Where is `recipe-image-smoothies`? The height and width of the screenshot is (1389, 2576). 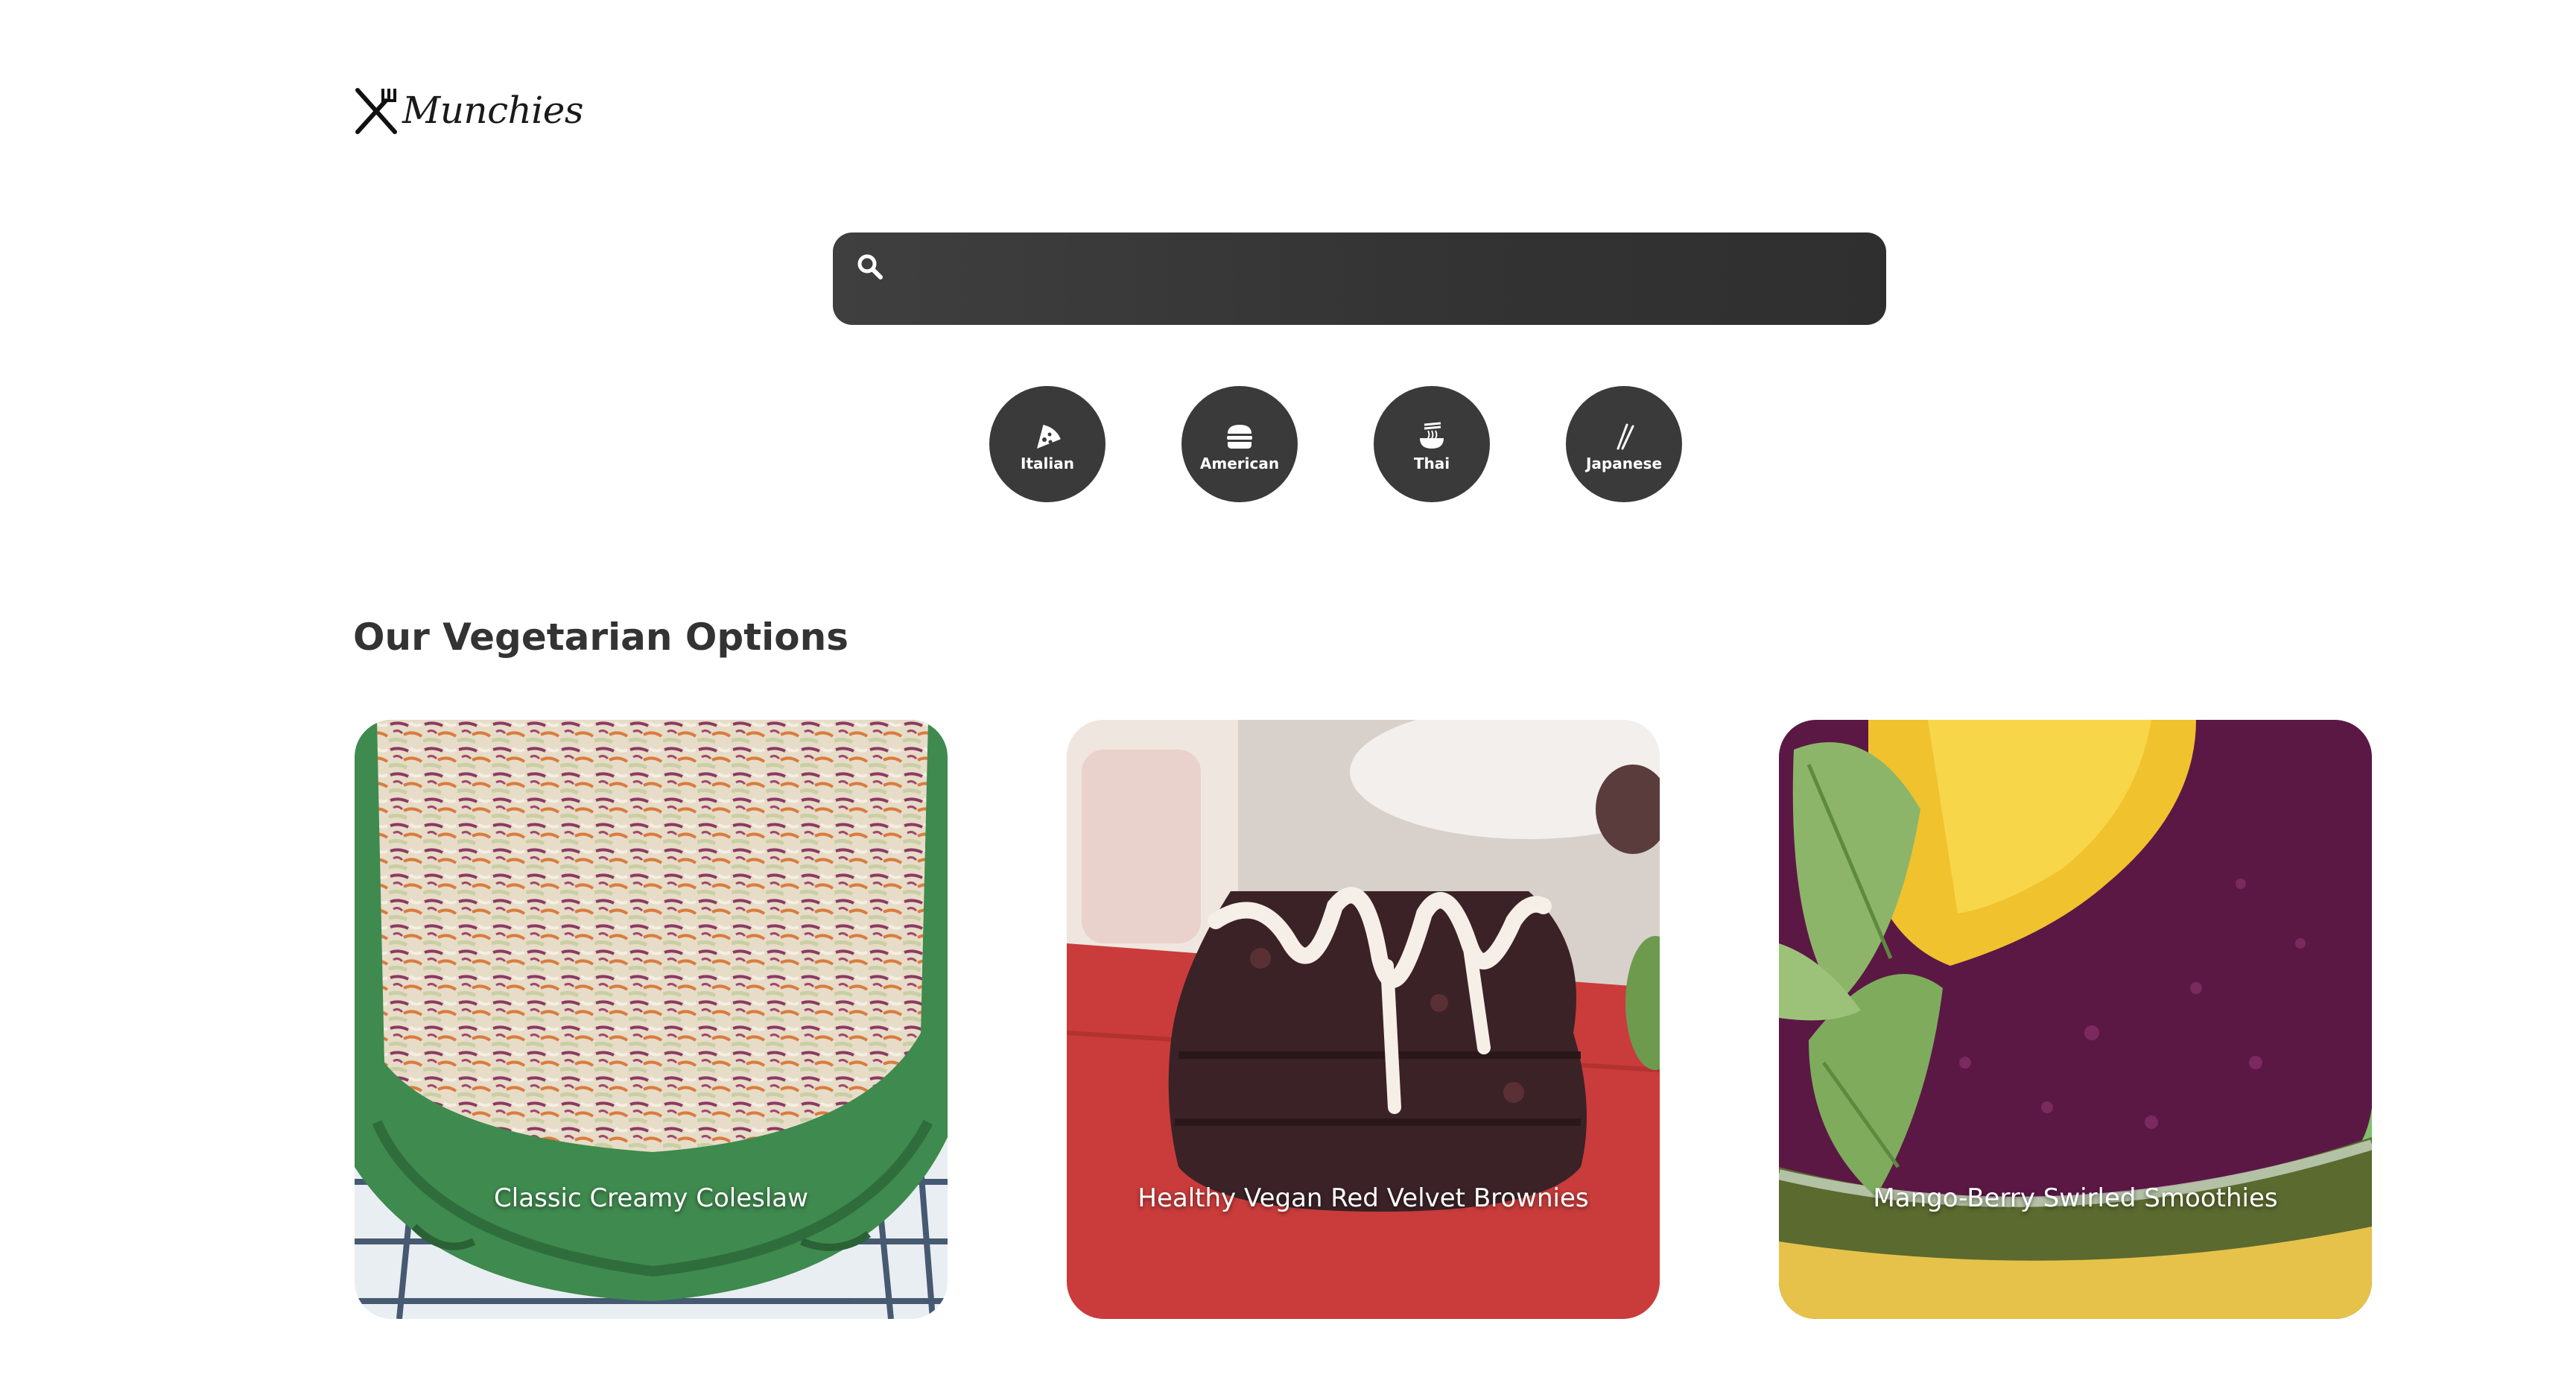
recipe-image-smoothies is located at coordinates (2075, 1019).